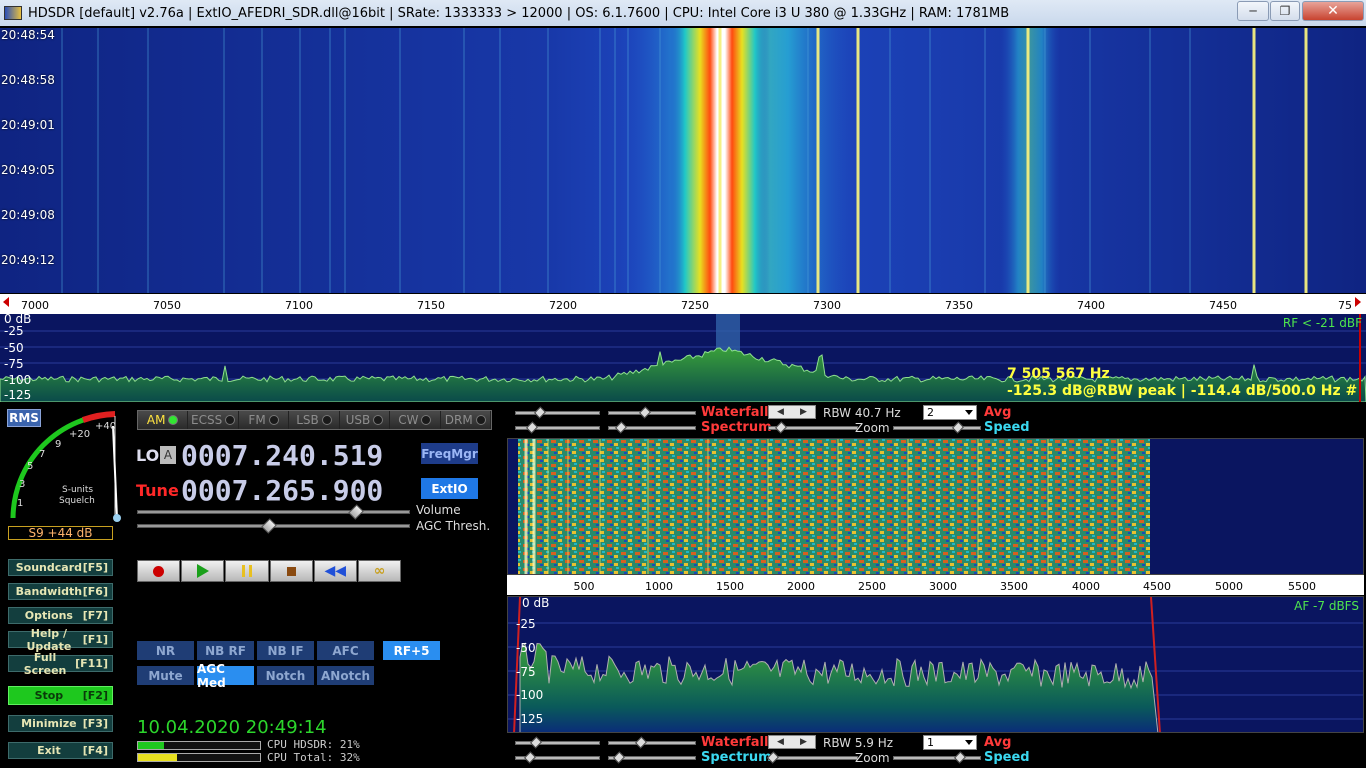 The height and width of the screenshot is (768, 1366). Describe the element at coordinates (60, 723) in the screenshot. I see `minimize-button: Minimize [F3]` at that location.